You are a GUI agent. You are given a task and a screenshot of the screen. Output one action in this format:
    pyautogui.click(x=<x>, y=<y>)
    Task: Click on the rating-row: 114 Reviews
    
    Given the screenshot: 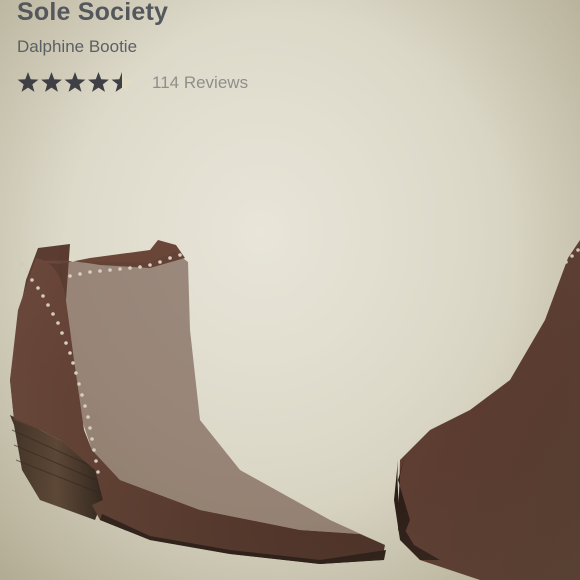 What is the action you would take?
    pyautogui.click(x=167, y=83)
    